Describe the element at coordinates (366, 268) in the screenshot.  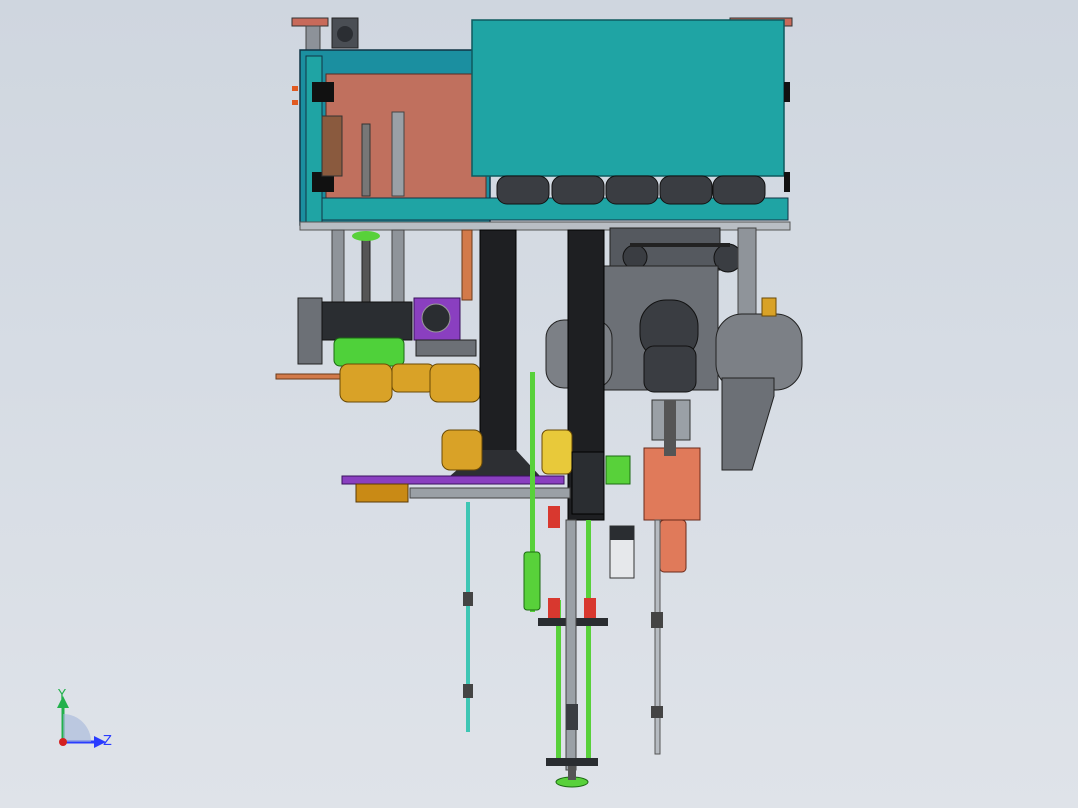
I see `spring-rod-icon` at that location.